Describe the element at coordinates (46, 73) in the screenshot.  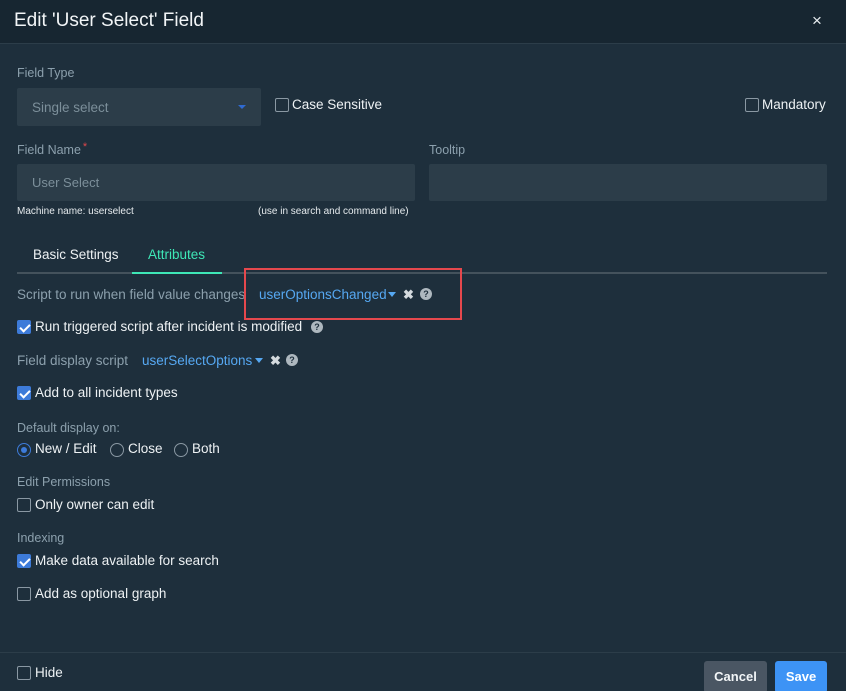
I see `field-type-label: Field Type` at that location.